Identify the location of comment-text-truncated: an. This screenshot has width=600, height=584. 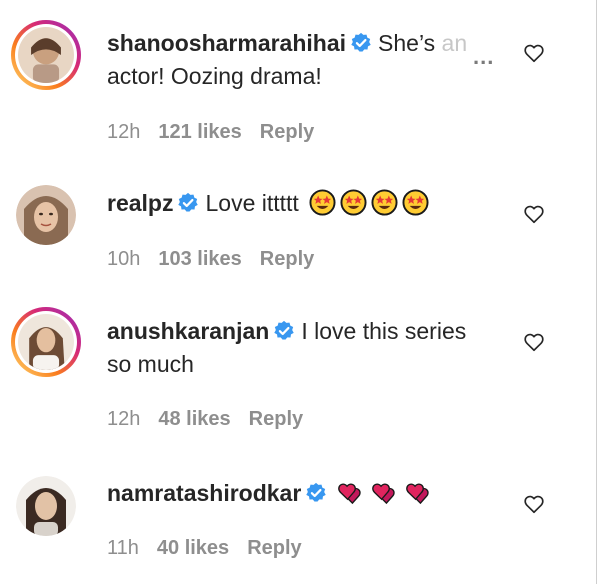
(454, 43).